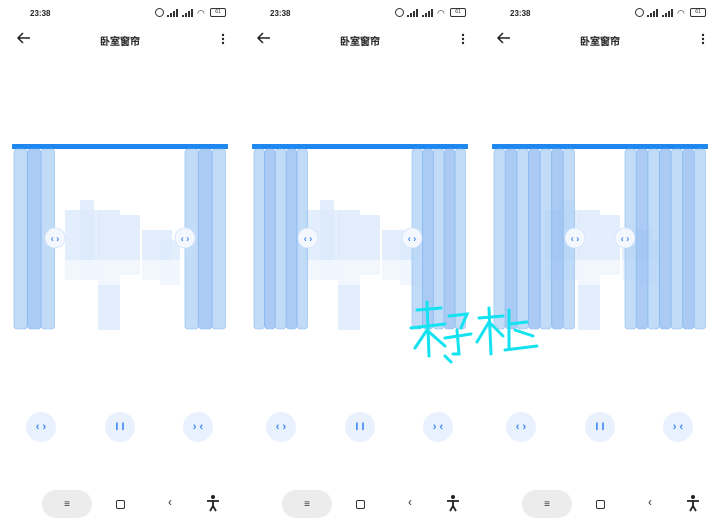  I want to click on handwritten-watermark, so click(474, 332).